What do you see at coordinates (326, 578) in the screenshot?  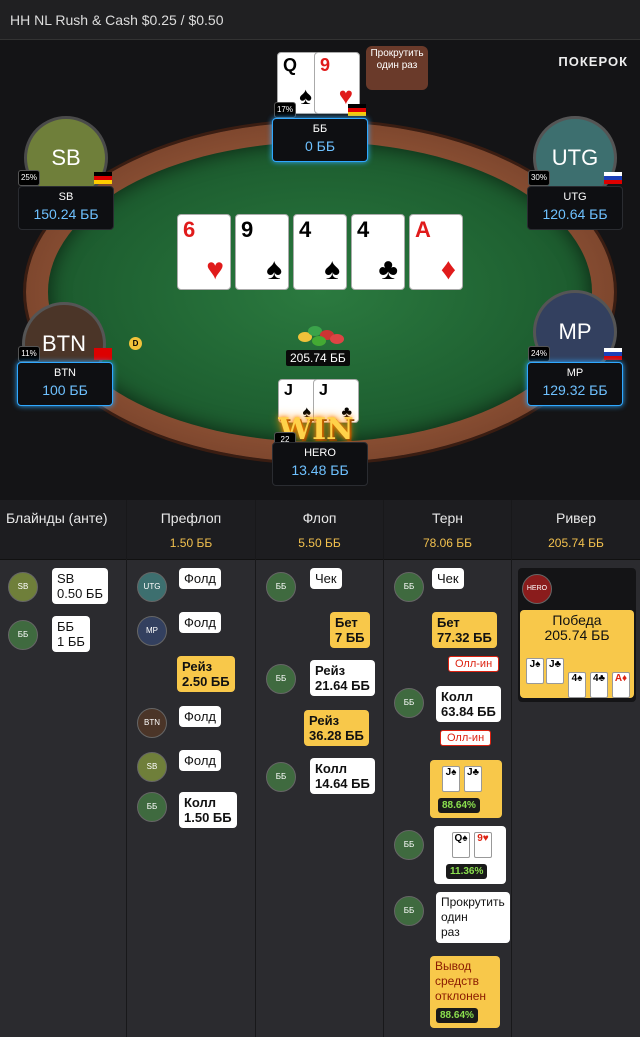 I see `bb-check-label: Чек` at bounding box center [326, 578].